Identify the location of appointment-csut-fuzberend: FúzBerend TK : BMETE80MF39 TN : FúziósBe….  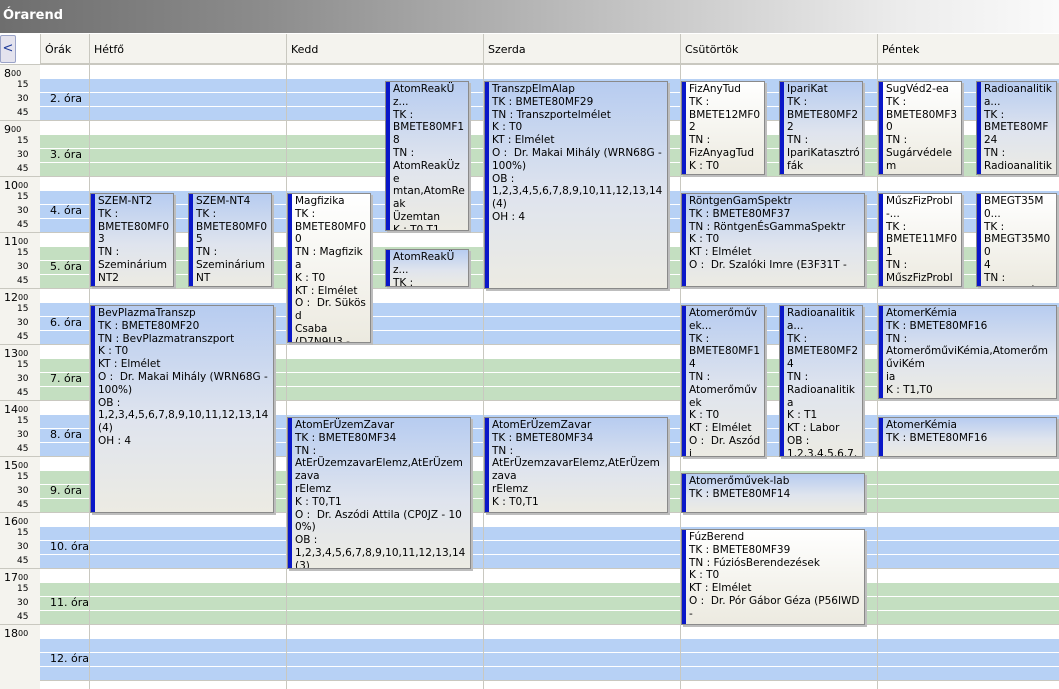
(773, 577).